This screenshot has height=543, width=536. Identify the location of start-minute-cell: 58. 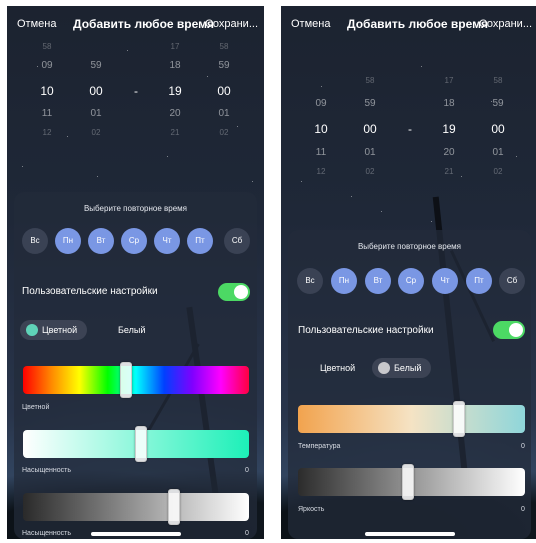
(370, 80).